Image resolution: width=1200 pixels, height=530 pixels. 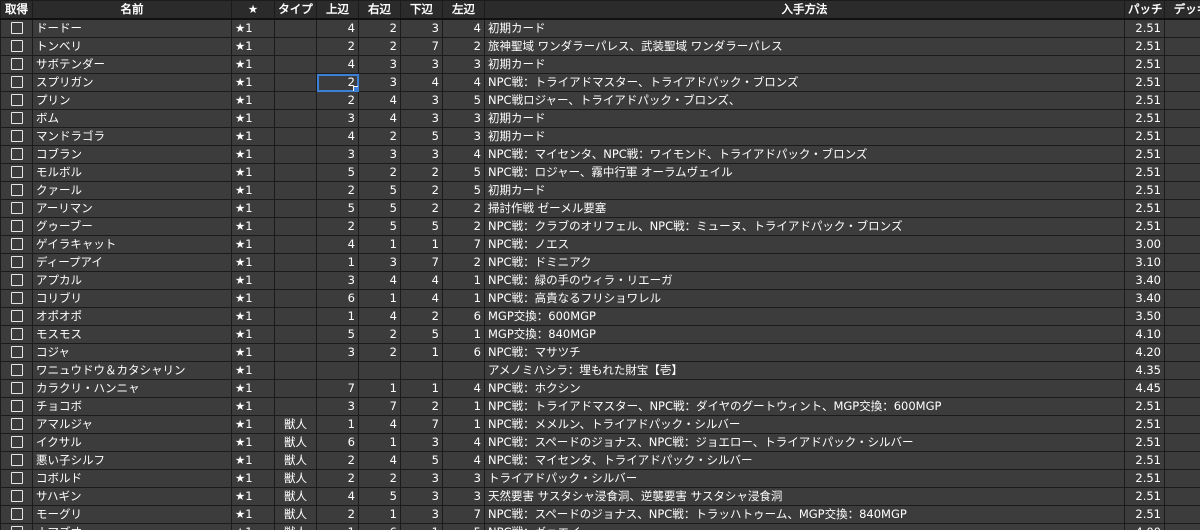 What do you see at coordinates (132, 442) in the screenshot?
I see `cell-name: イクサル` at bounding box center [132, 442].